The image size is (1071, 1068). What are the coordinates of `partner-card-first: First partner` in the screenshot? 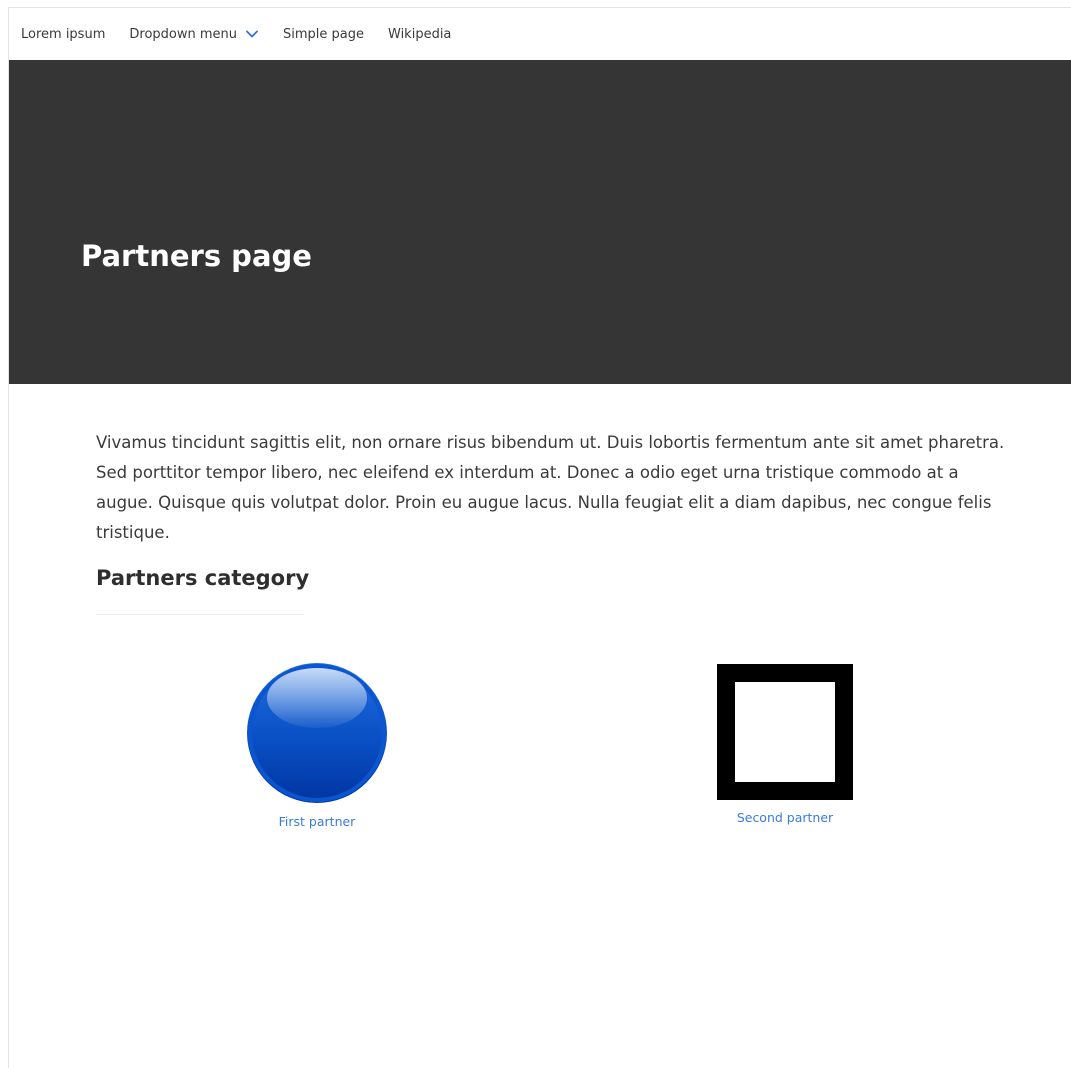 It's located at (317, 745).